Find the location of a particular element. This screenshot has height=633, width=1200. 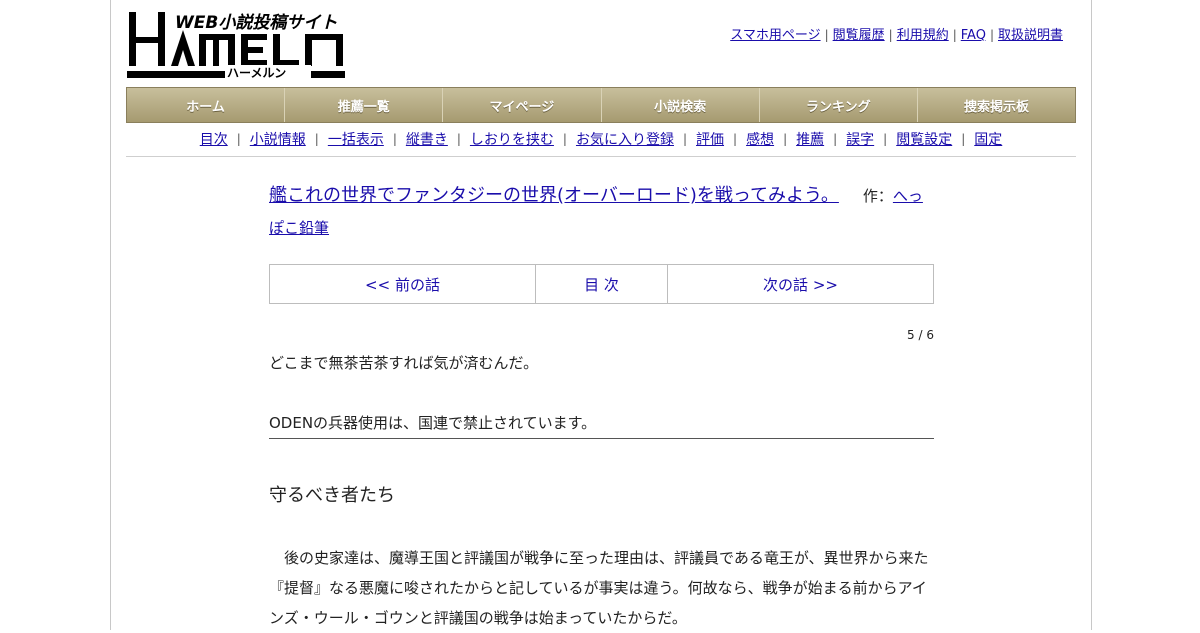

link-faq: FAQ is located at coordinates (973, 35).